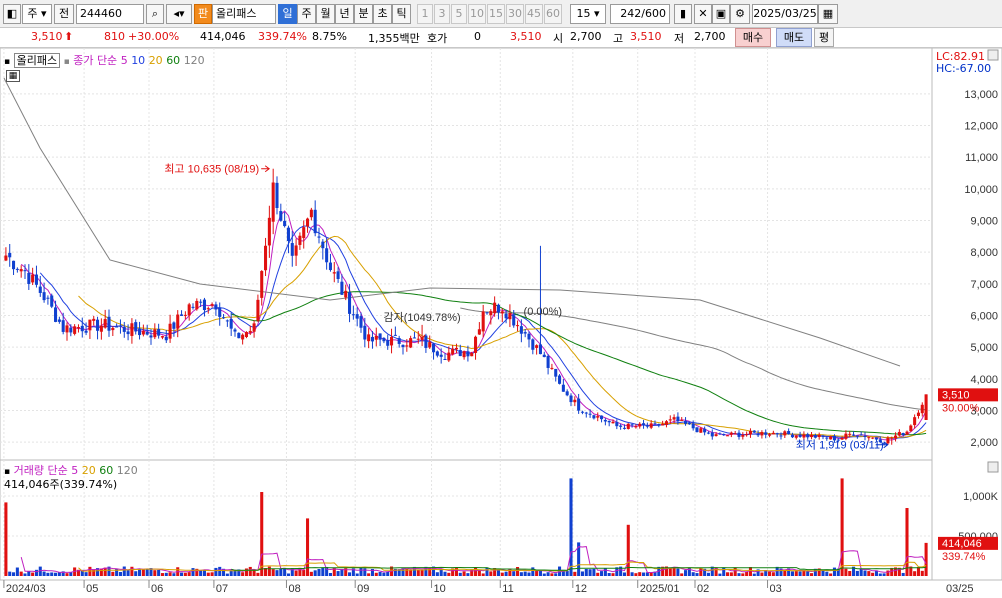 This screenshot has height=598, width=1002. What do you see at coordinates (553, 14) in the screenshot?
I see `minute-tab-7: 60` at bounding box center [553, 14].